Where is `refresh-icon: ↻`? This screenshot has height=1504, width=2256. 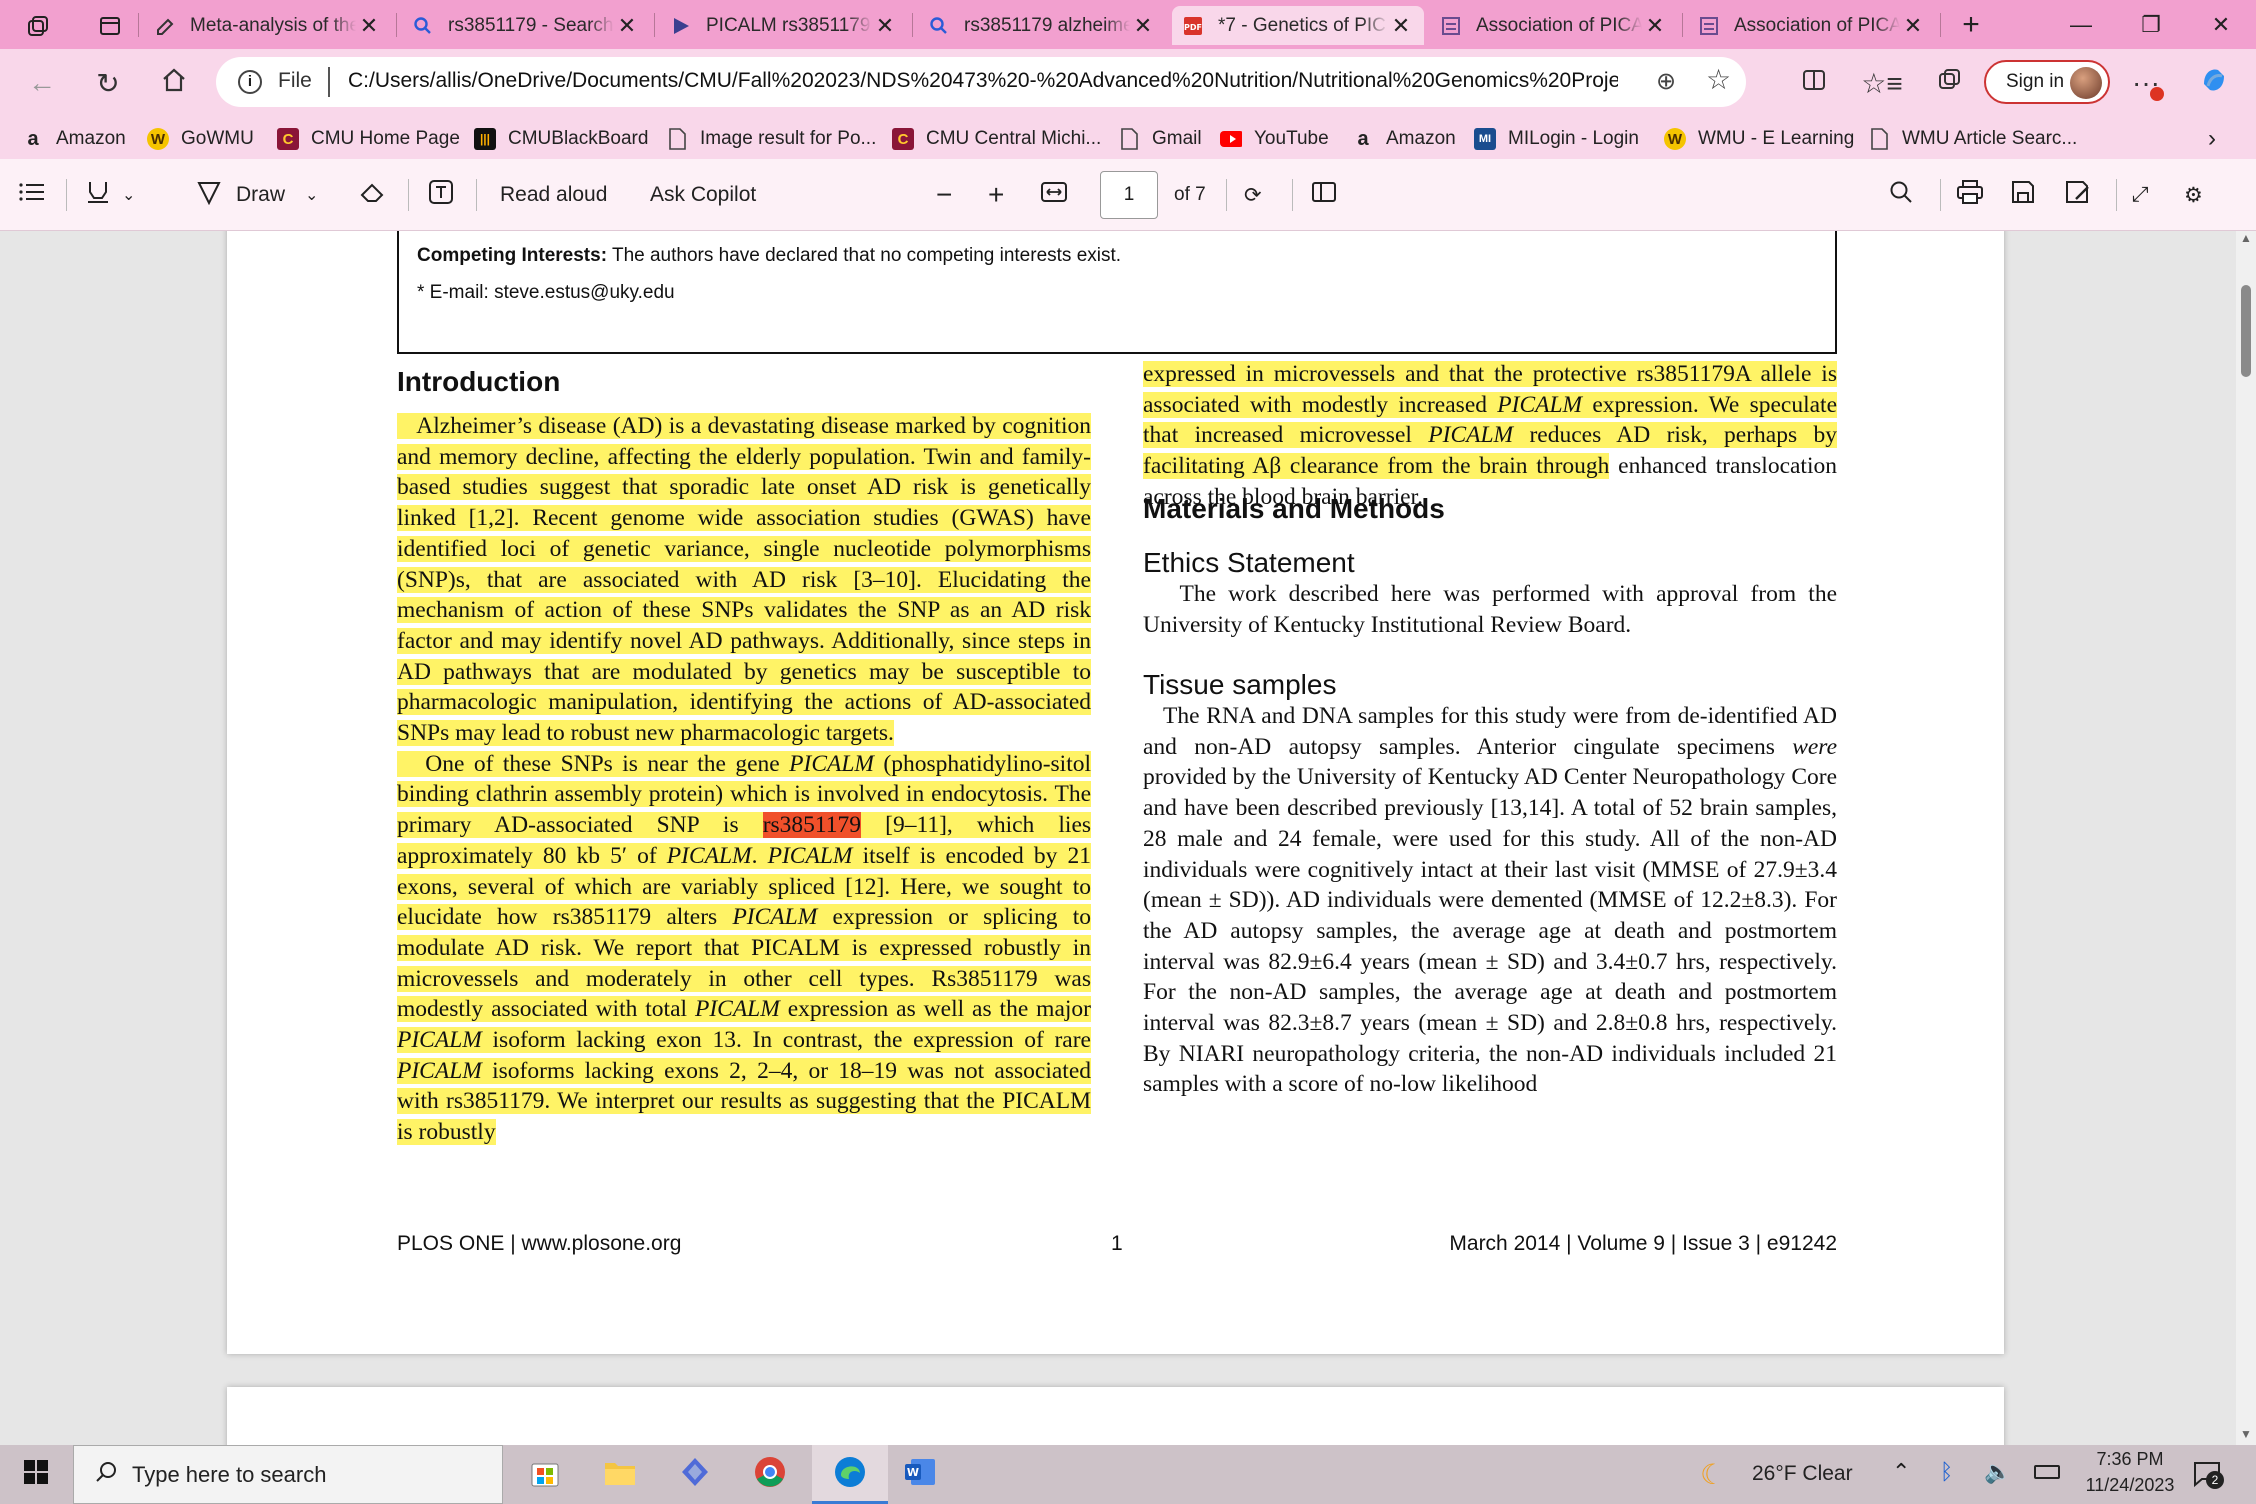
refresh-icon: ↻ is located at coordinates (108, 83).